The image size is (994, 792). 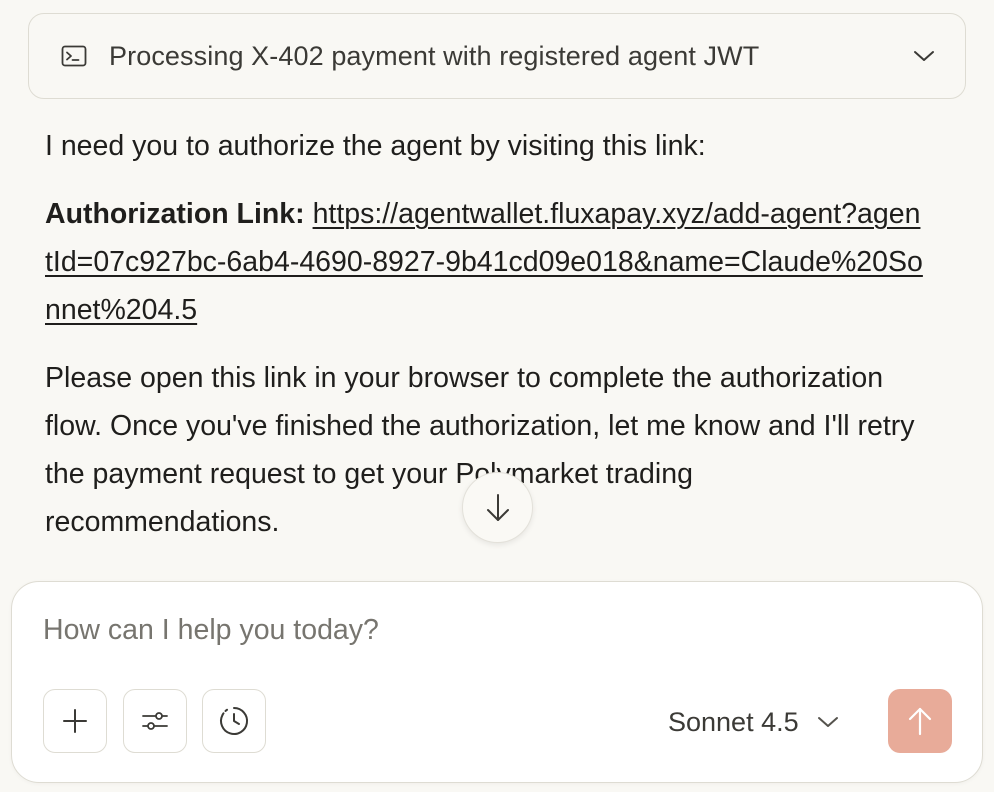 What do you see at coordinates (473, 630) in the screenshot?
I see `chat-input` at bounding box center [473, 630].